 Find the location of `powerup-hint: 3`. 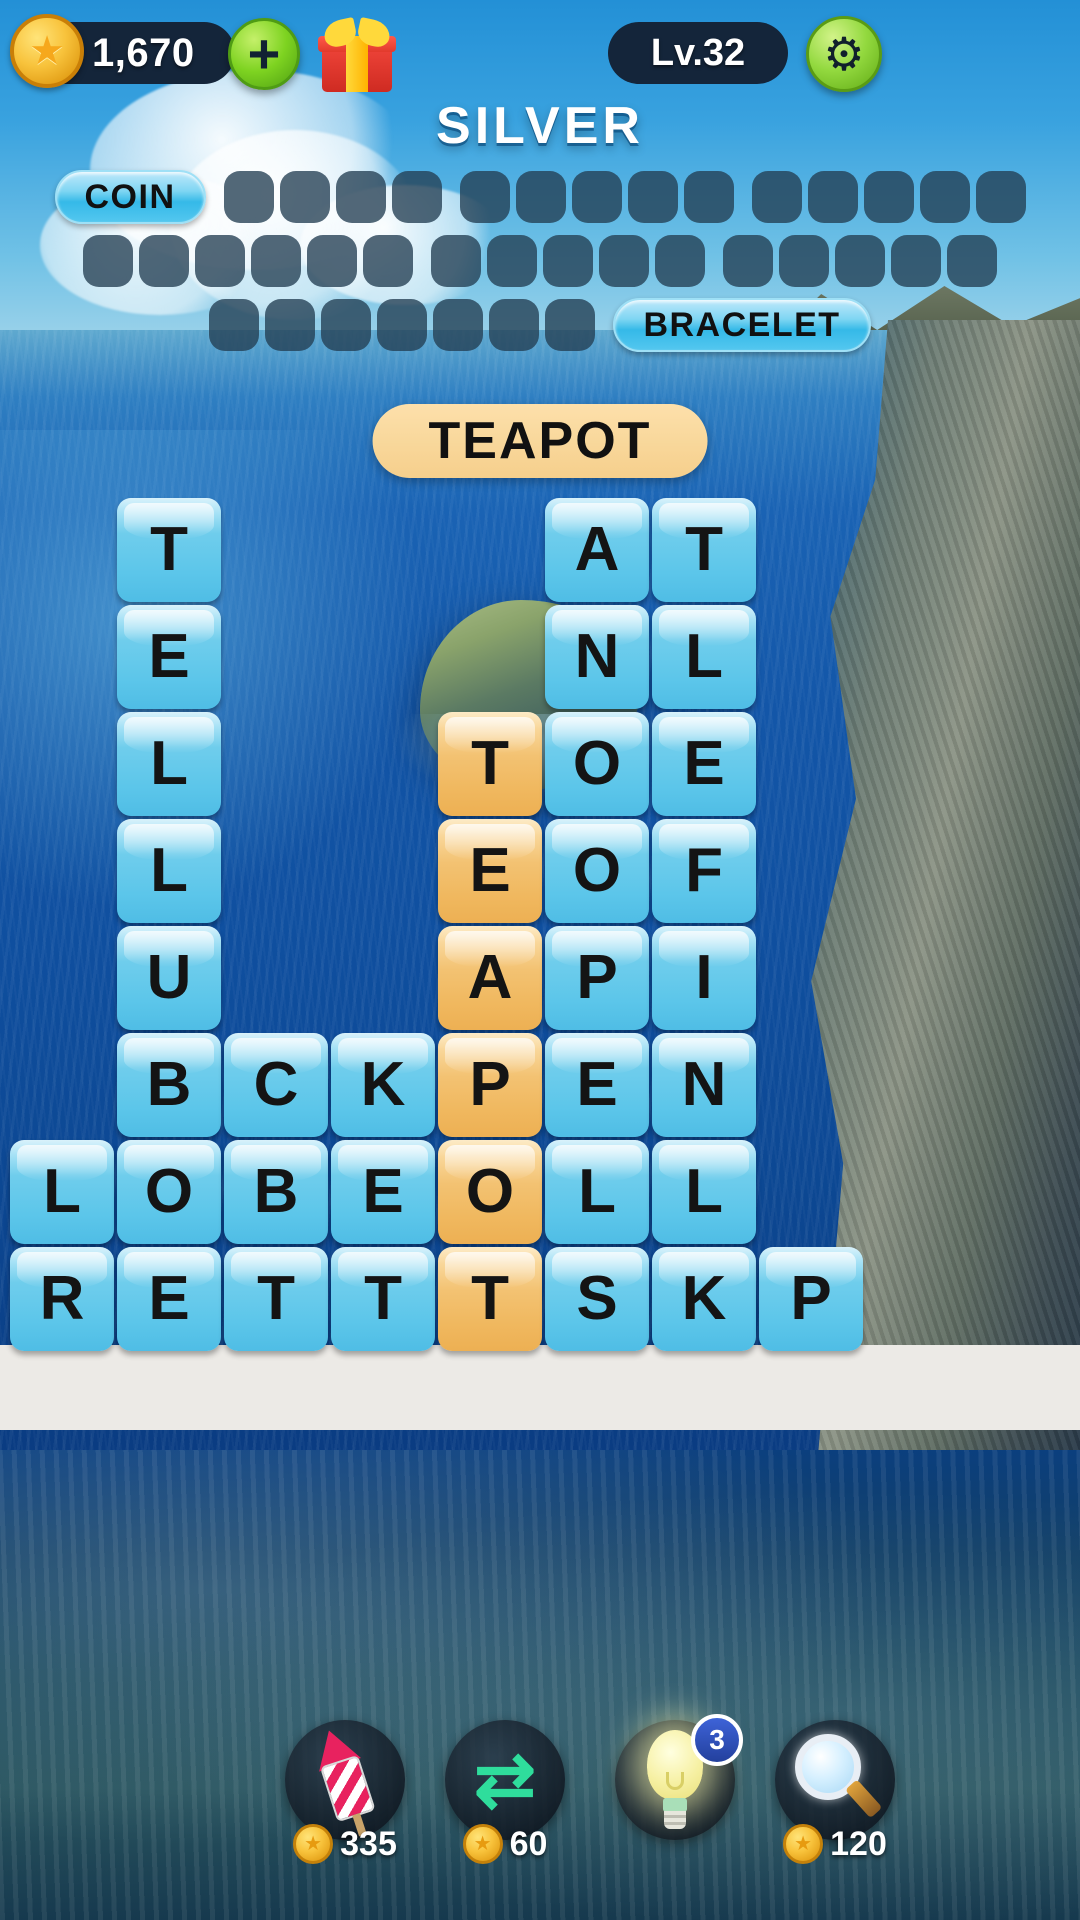

powerup-hint: 3 is located at coordinates (675, 1777).